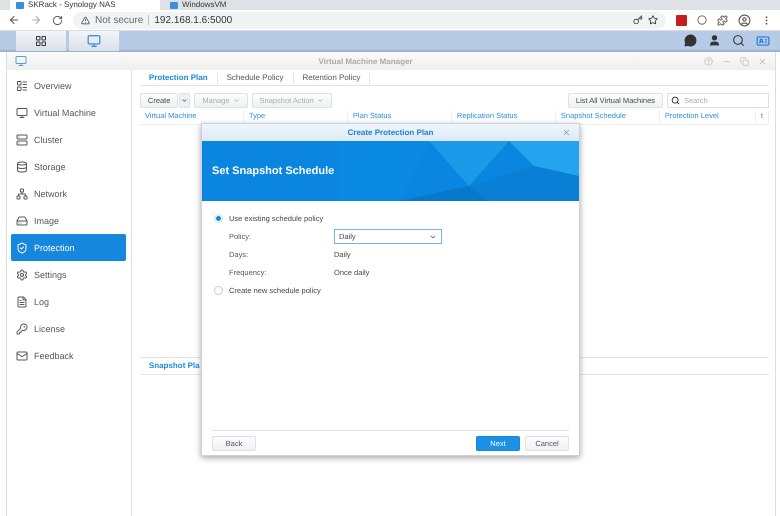 The image size is (780, 516). What do you see at coordinates (763, 41) in the screenshot?
I see `widgets-icon` at bounding box center [763, 41].